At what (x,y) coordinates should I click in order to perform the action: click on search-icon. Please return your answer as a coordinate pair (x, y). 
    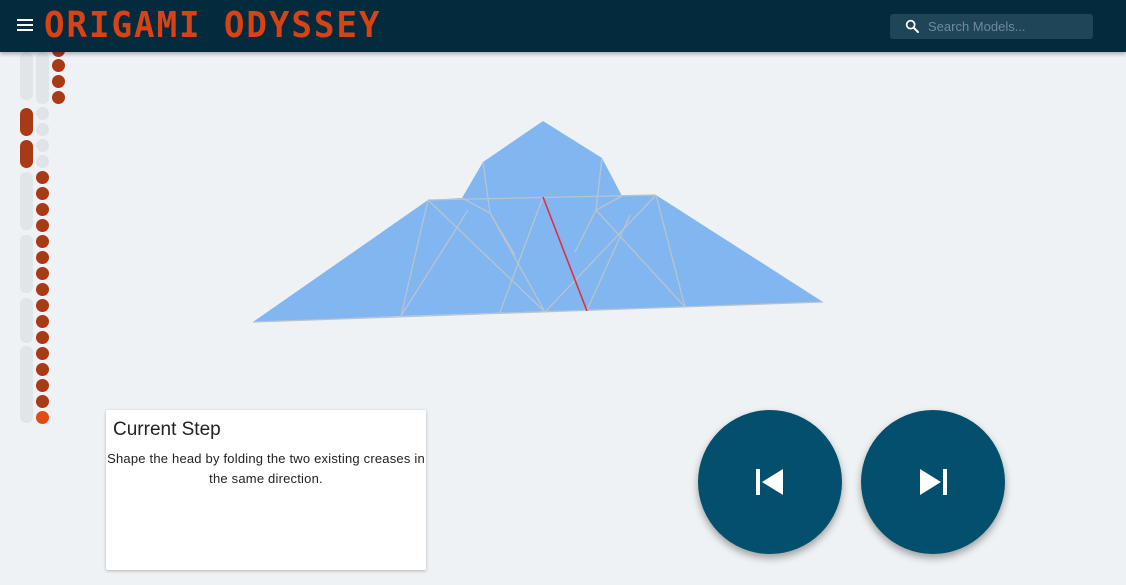
    Looking at the image, I should click on (912, 26).